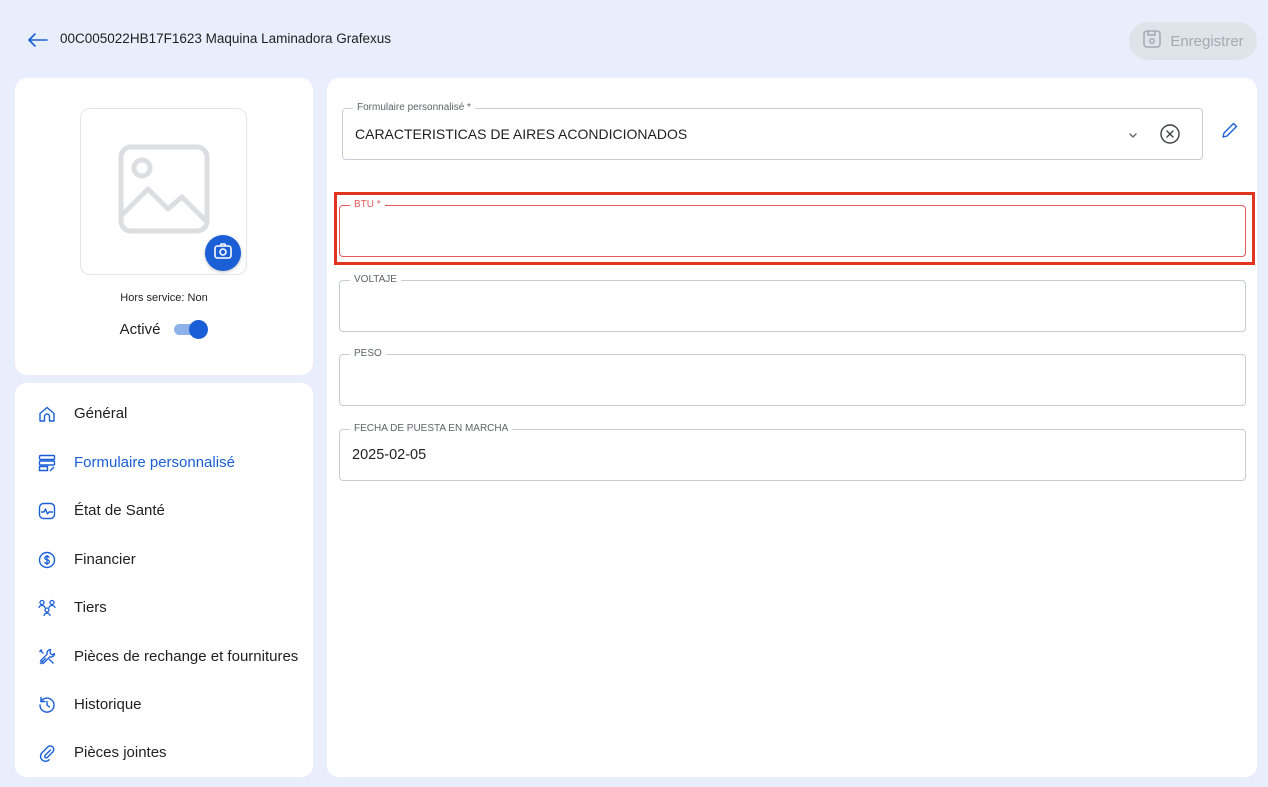  I want to click on edit-pencil-icon, so click(1230, 130).